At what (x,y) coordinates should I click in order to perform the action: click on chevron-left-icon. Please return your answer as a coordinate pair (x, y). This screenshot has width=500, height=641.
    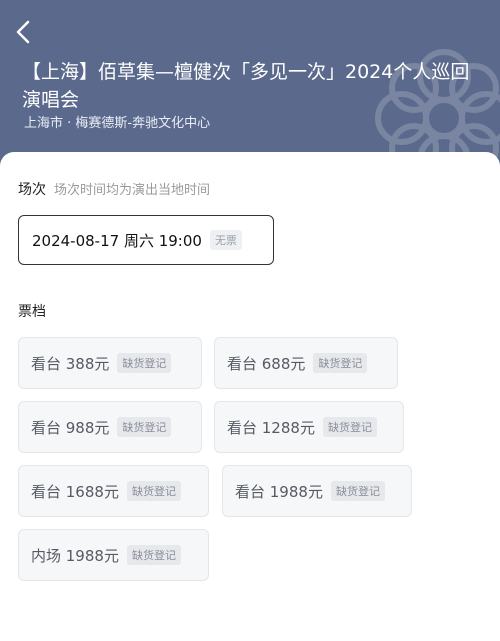
    Looking at the image, I should click on (23, 32).